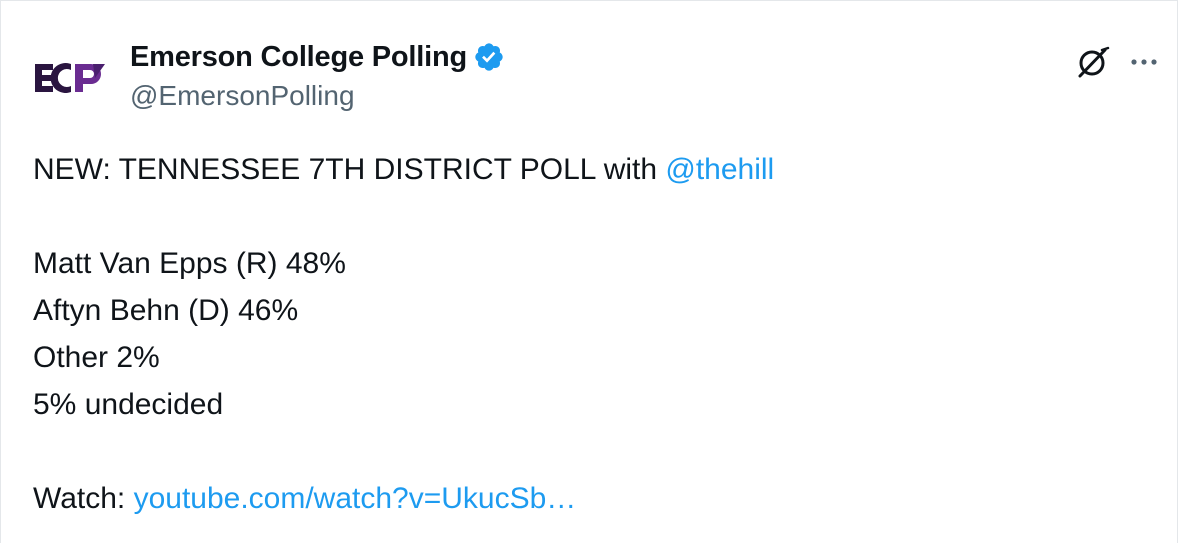 Image resolution: width=1180 pixels, height=544 pixels. I want to click on result-line: Aftyn Behn (D) 46%, so click(166, 310).